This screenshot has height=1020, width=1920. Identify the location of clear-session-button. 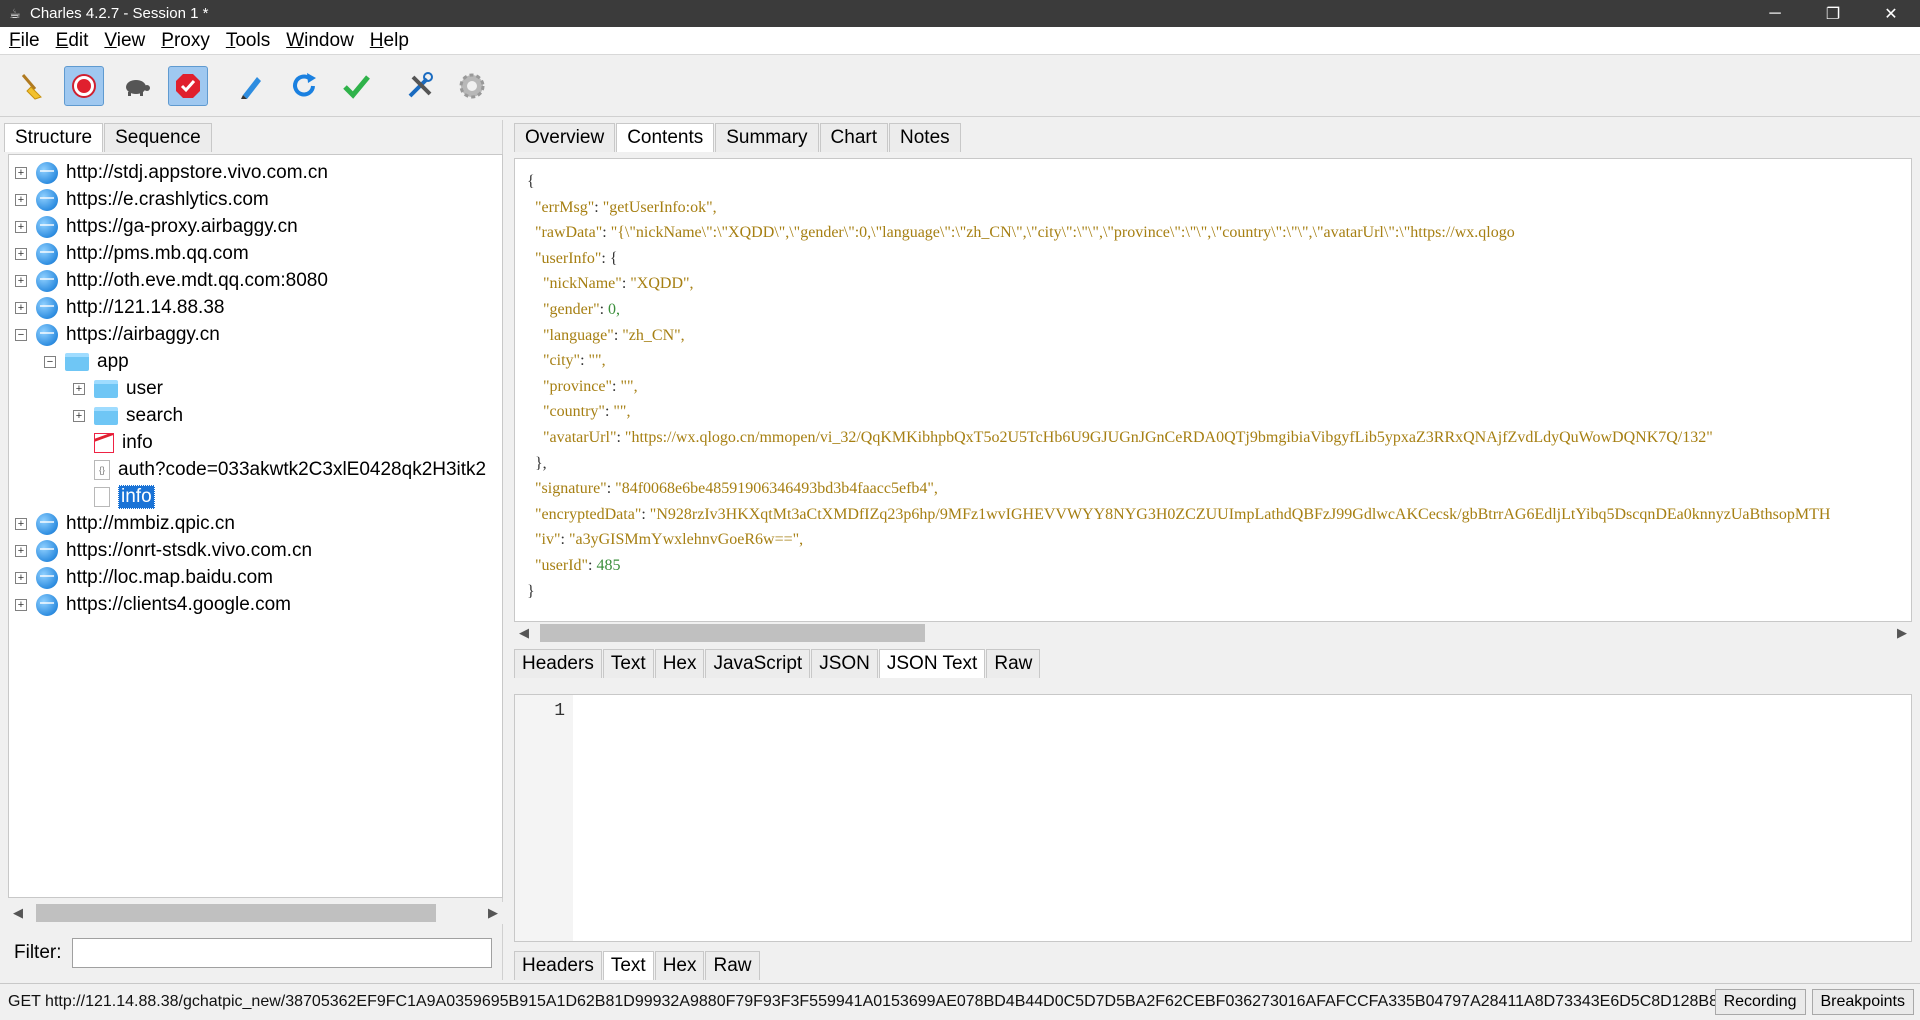
(32, 86).